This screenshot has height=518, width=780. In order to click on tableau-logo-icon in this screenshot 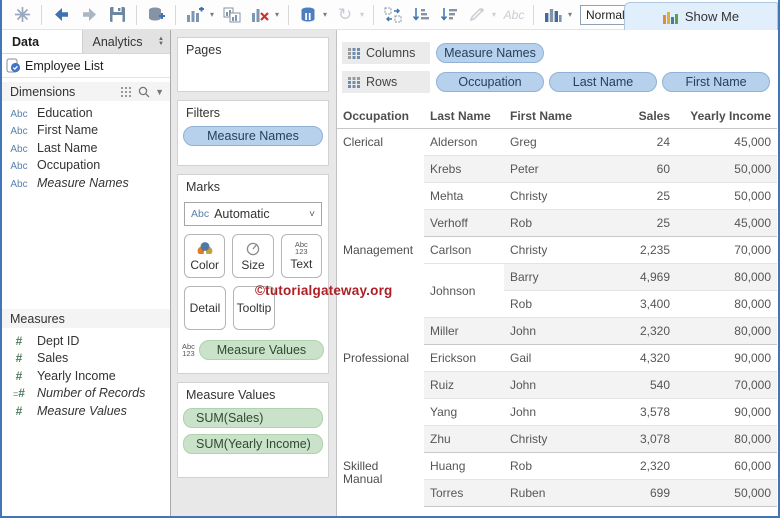, I will do `click(22, 15)`.